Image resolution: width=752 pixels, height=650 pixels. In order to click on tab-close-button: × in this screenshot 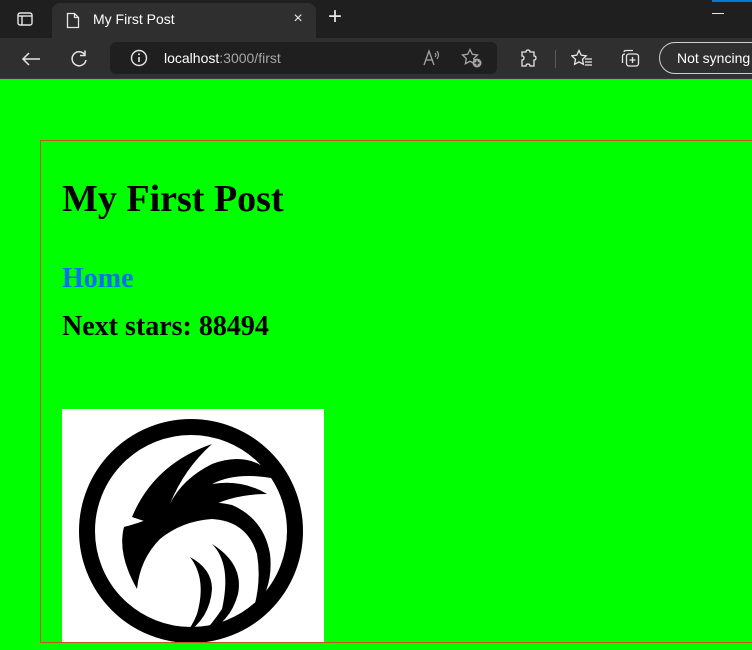, I will do `click(298, 19)`.